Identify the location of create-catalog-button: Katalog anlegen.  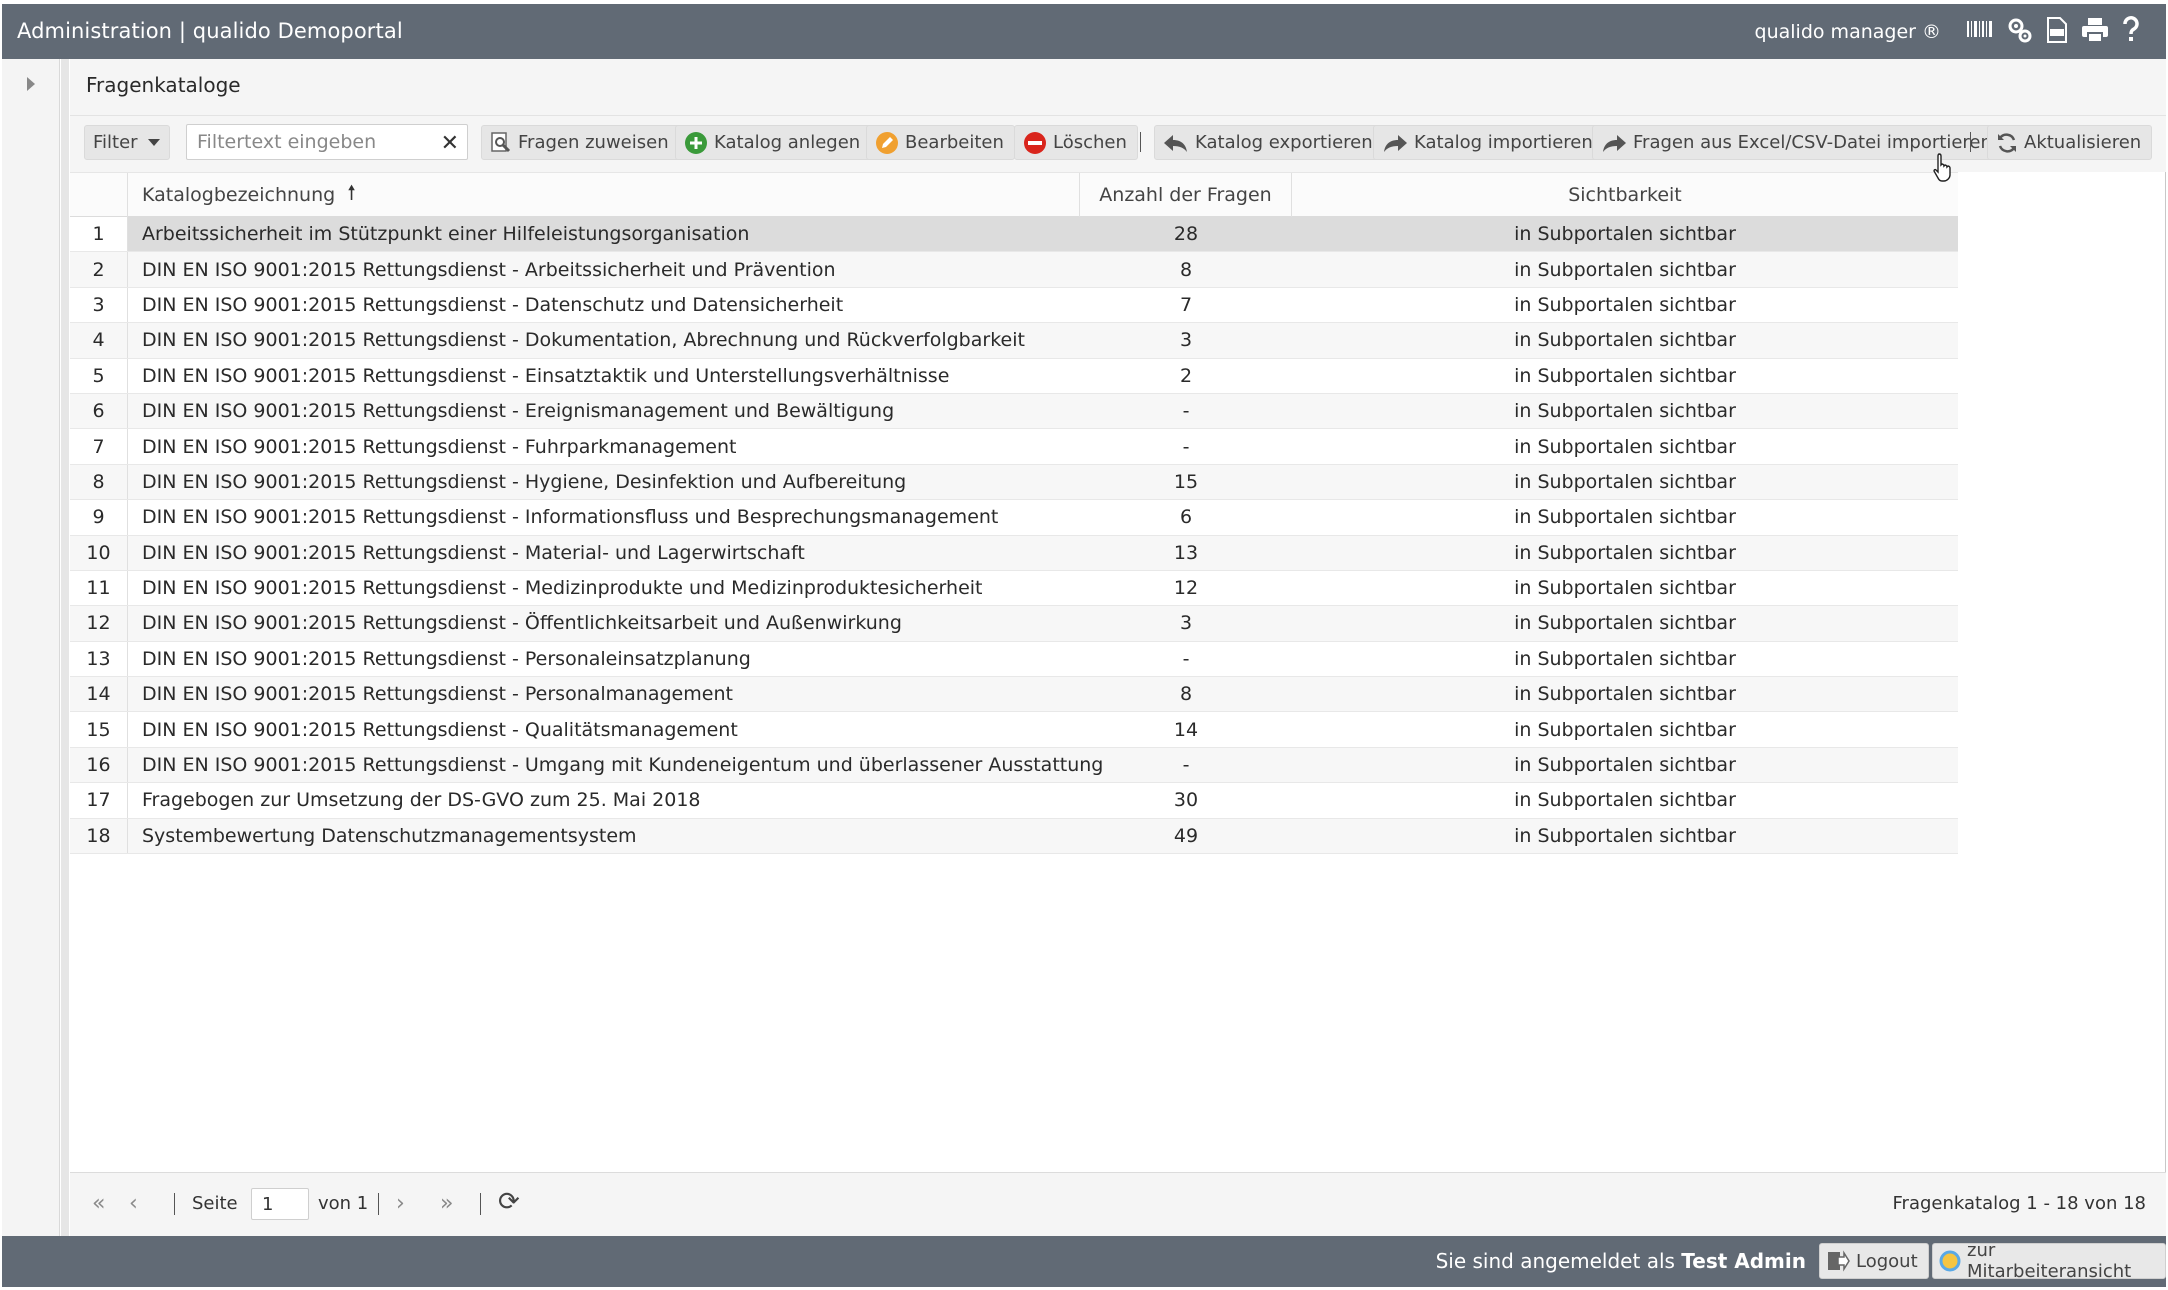
(773, 142).